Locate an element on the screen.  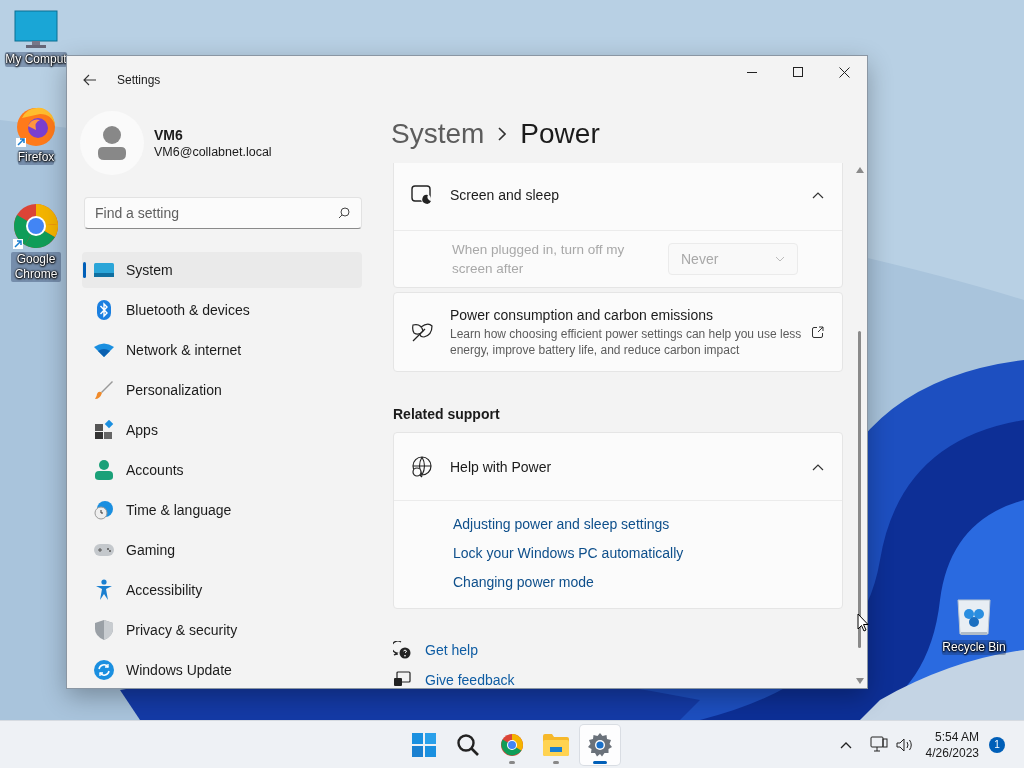
help-link: Adjusting power and sleep settings is located at coordinates (647, 524).